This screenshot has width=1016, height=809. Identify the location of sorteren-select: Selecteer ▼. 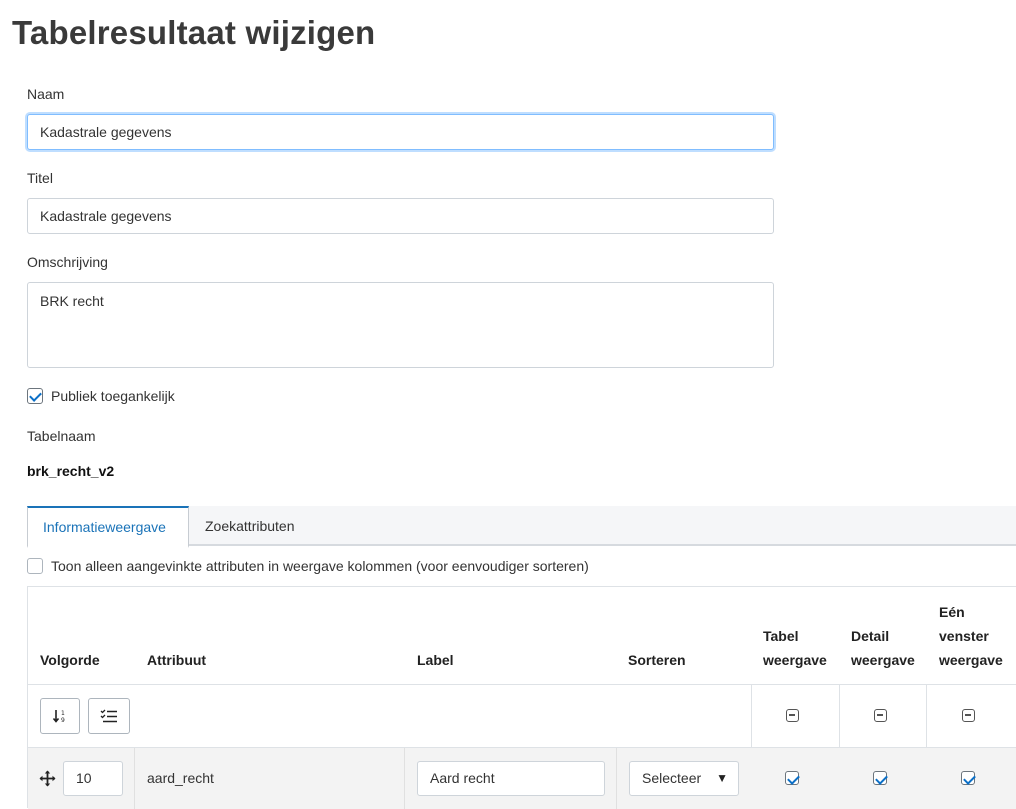
(684, 778).